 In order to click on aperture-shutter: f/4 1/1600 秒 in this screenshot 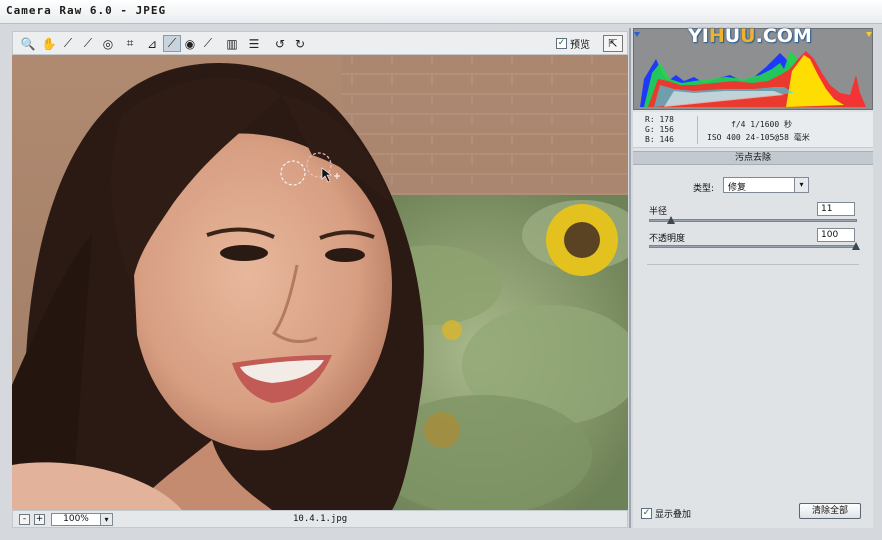, I will do `click(761, 124)`.